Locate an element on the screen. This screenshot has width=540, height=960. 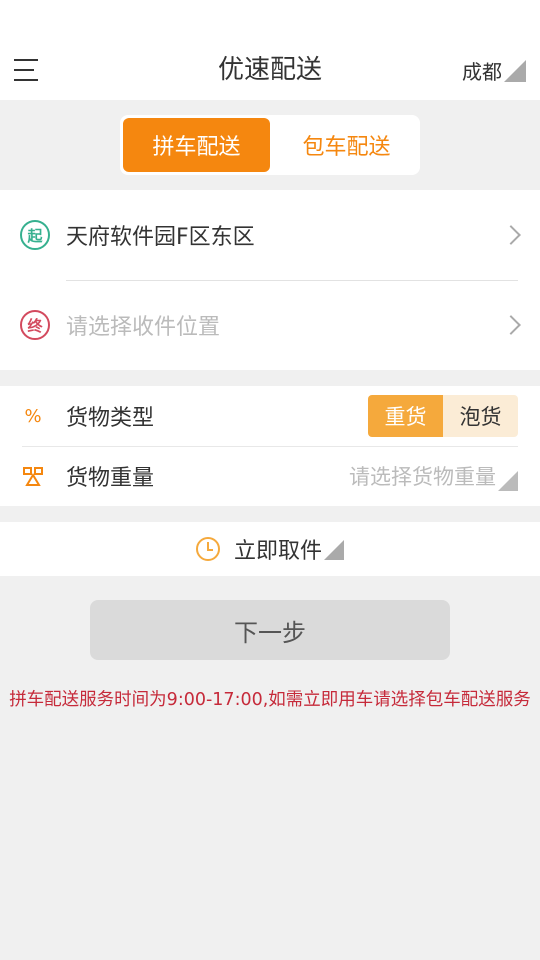
app-header: 优速配送 成都 is located at coordinates (270, 70).